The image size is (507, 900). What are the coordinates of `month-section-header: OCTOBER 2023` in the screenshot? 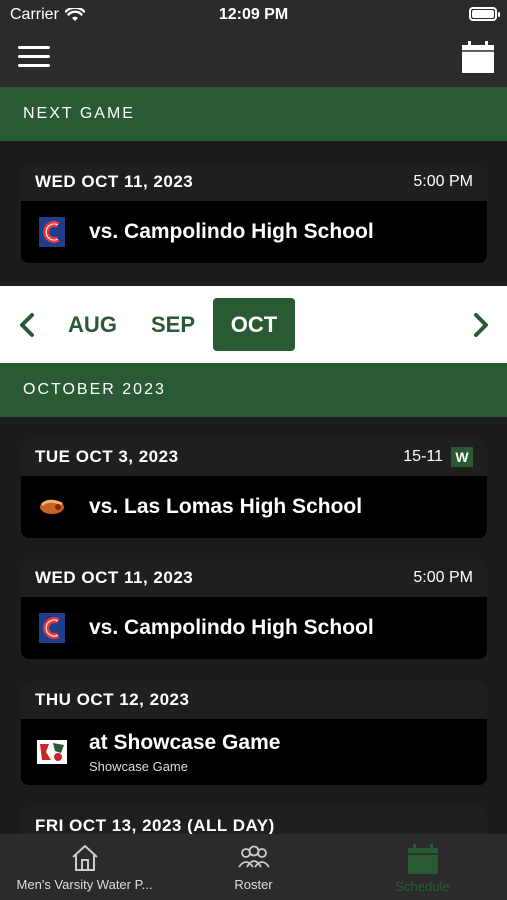 It's located at (253, 390).